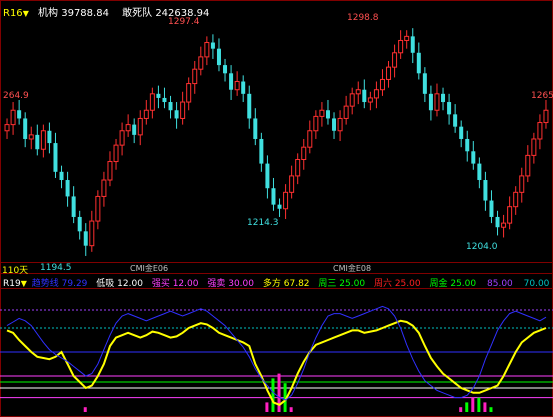 This screenshot has height=417, width=553. I want to click on label-left-mid: 264.9, so click(16, 96).